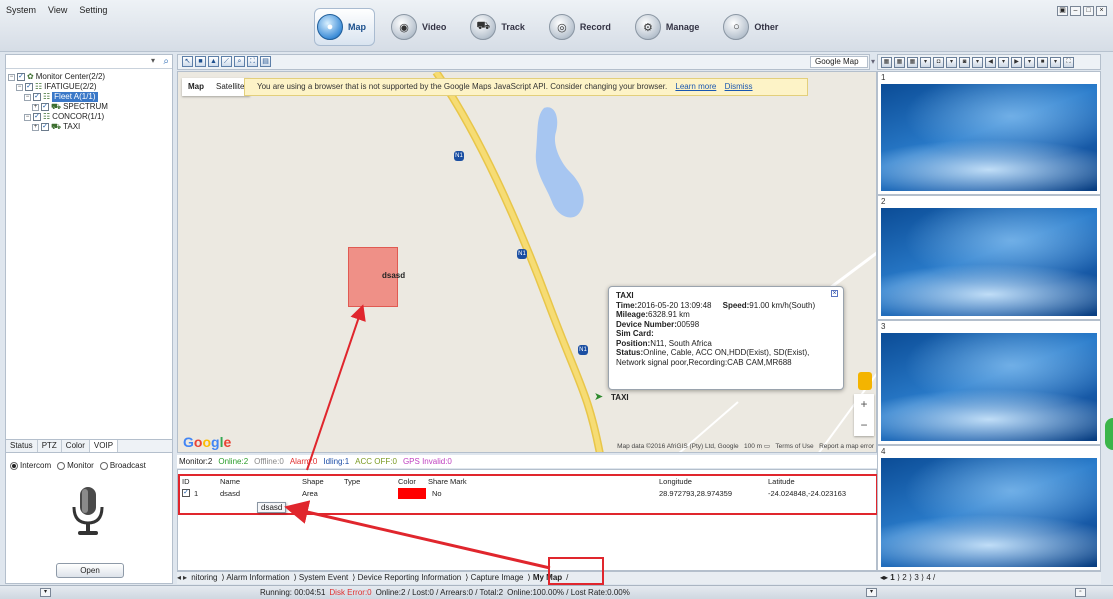  I want to click on layout-9-icon: ▦, so click(912, 62).